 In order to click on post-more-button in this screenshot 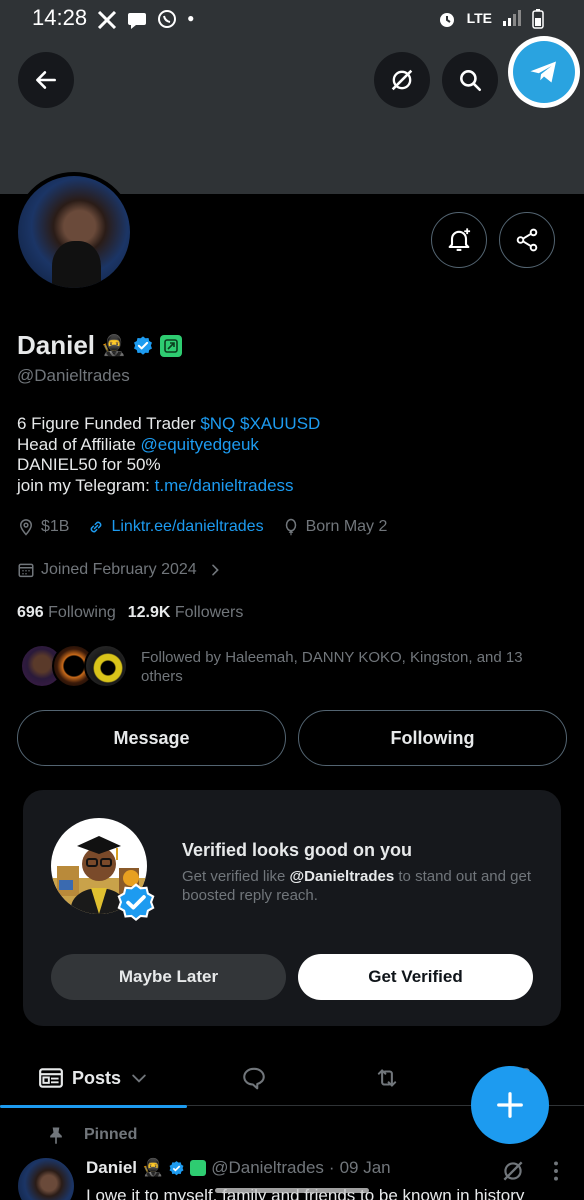, I will do `click(556, 1173)`.